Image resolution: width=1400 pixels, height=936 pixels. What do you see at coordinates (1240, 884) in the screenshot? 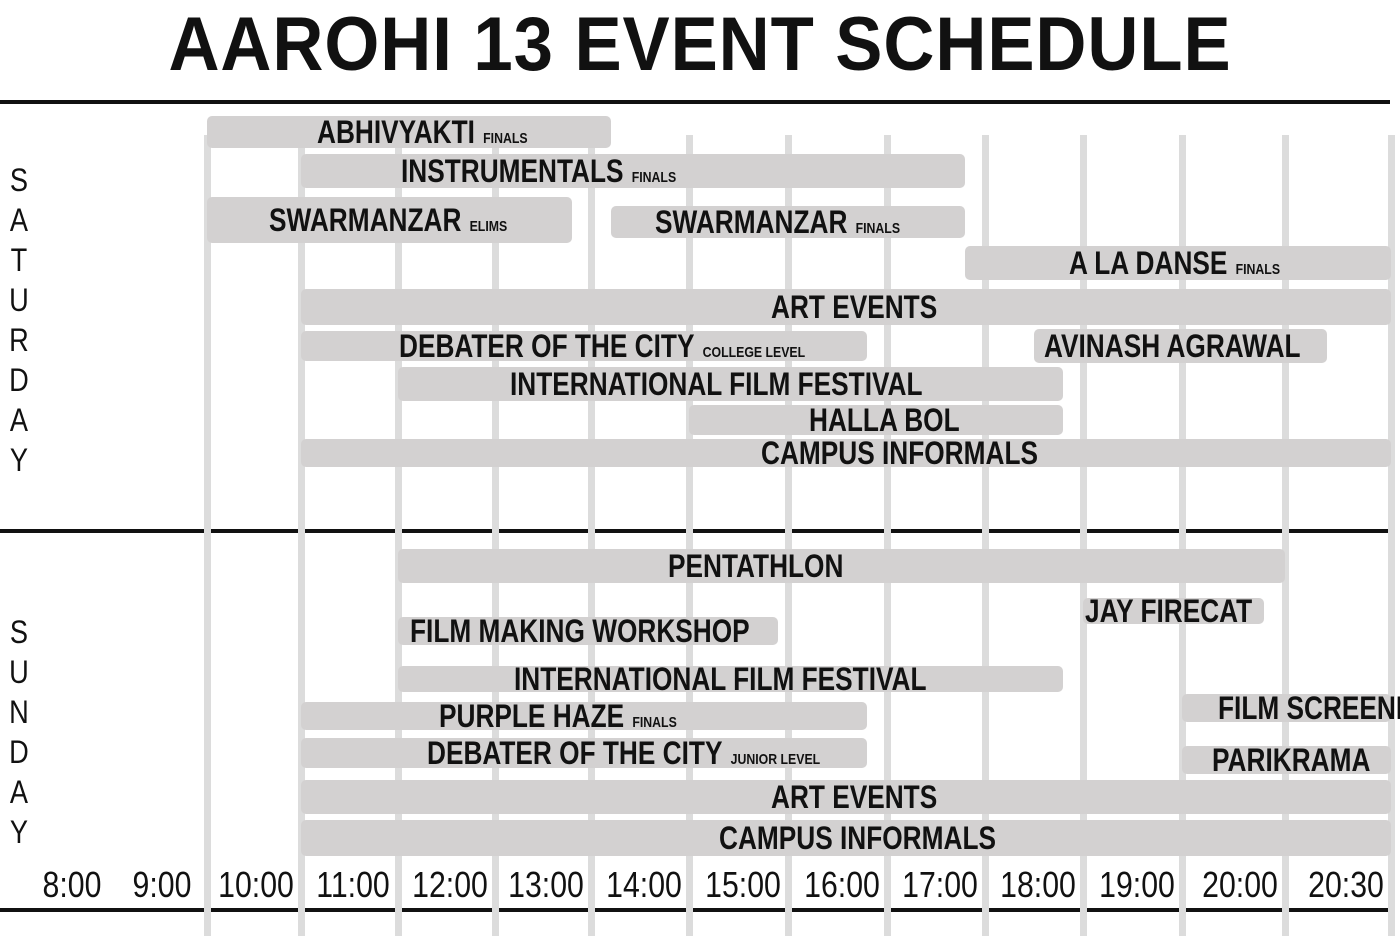
I see `time-tick-label: 20:00` at bounding box center [1240, 884].